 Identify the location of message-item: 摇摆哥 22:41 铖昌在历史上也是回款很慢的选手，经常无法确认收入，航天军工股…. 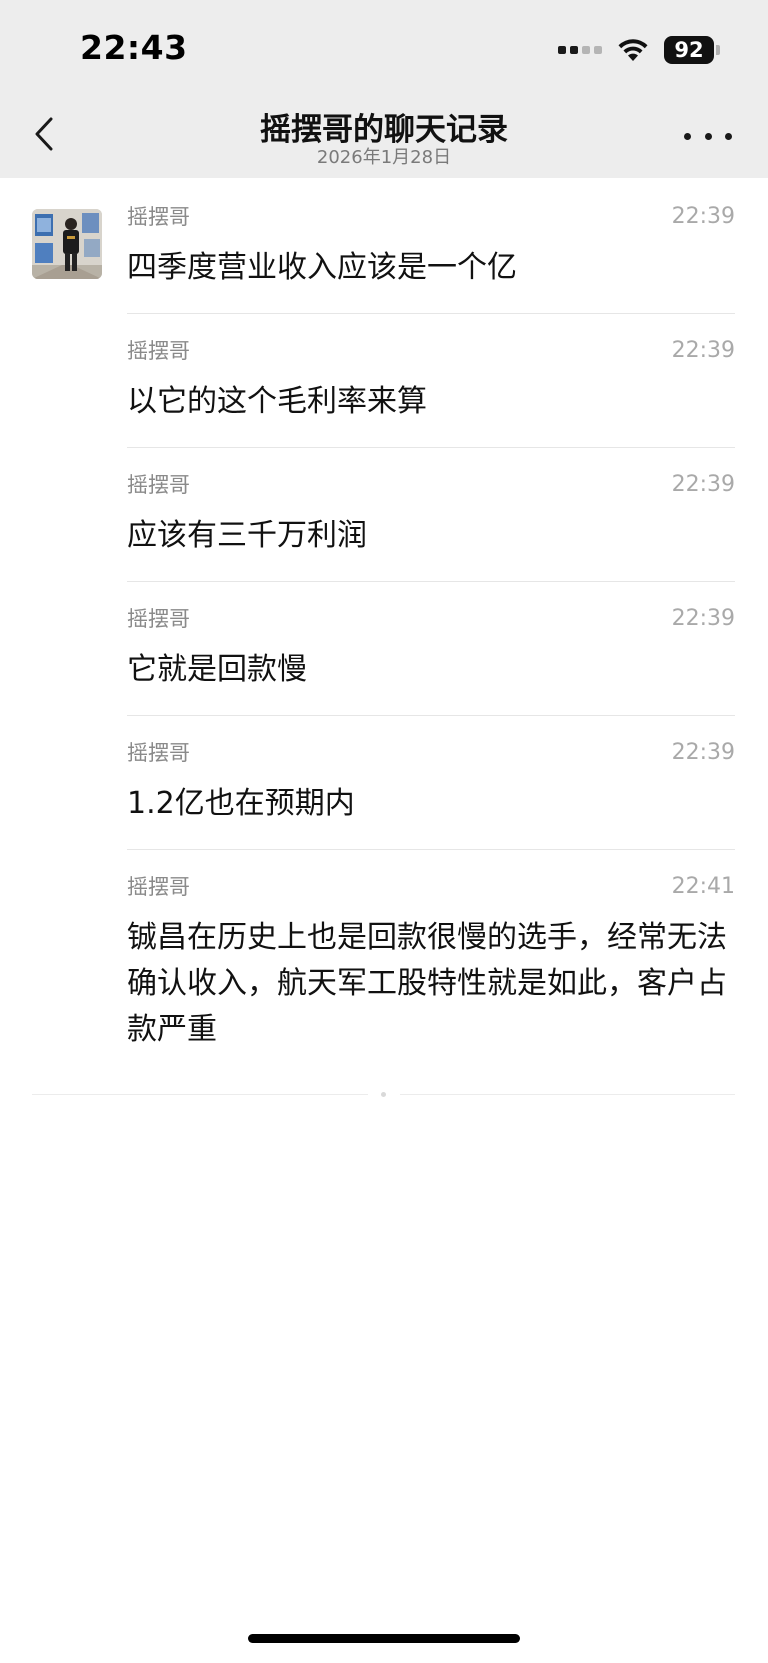
(431, 964).